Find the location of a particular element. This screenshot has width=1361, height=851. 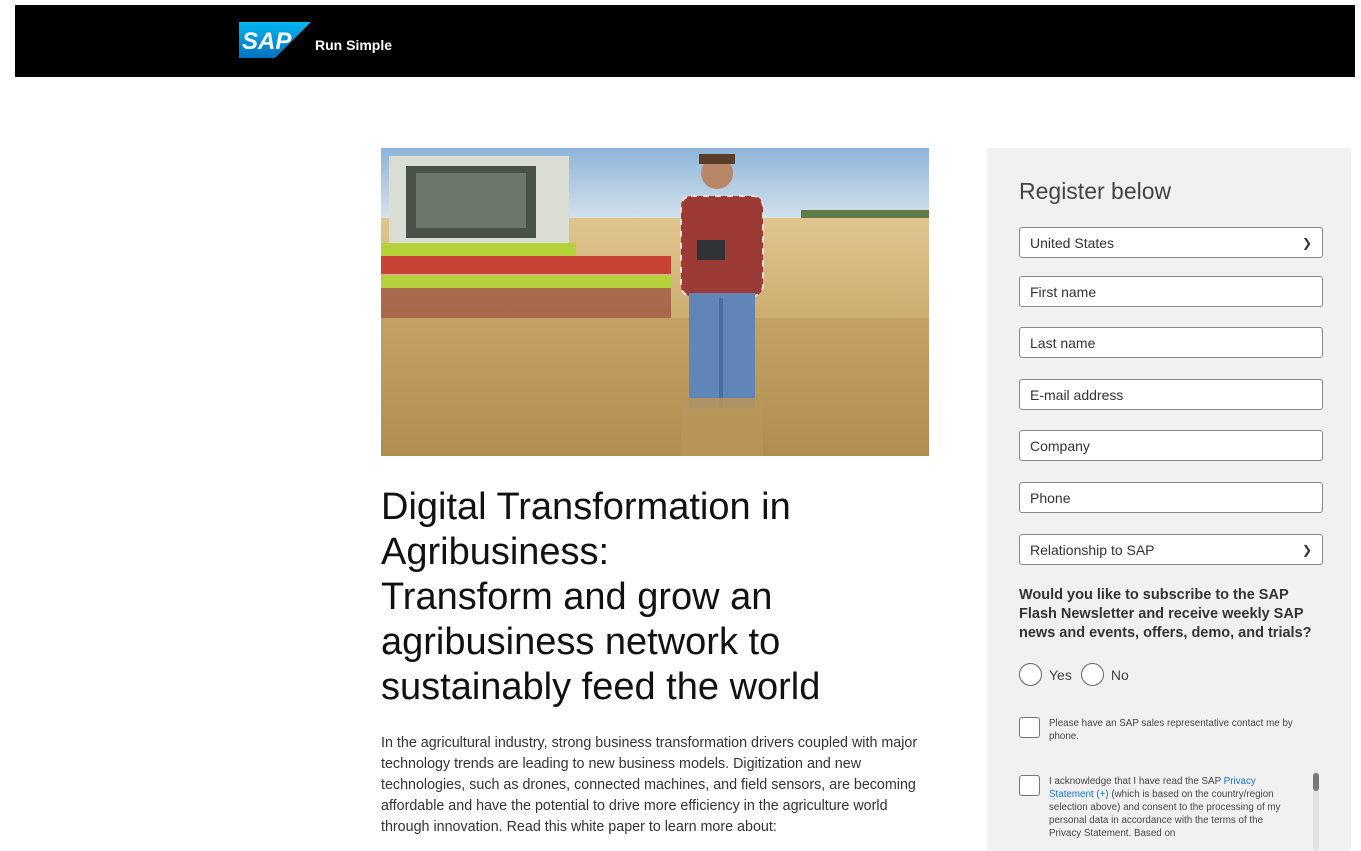

top-header-bar: SAP Run Simple is located at coordinates (685, 41).